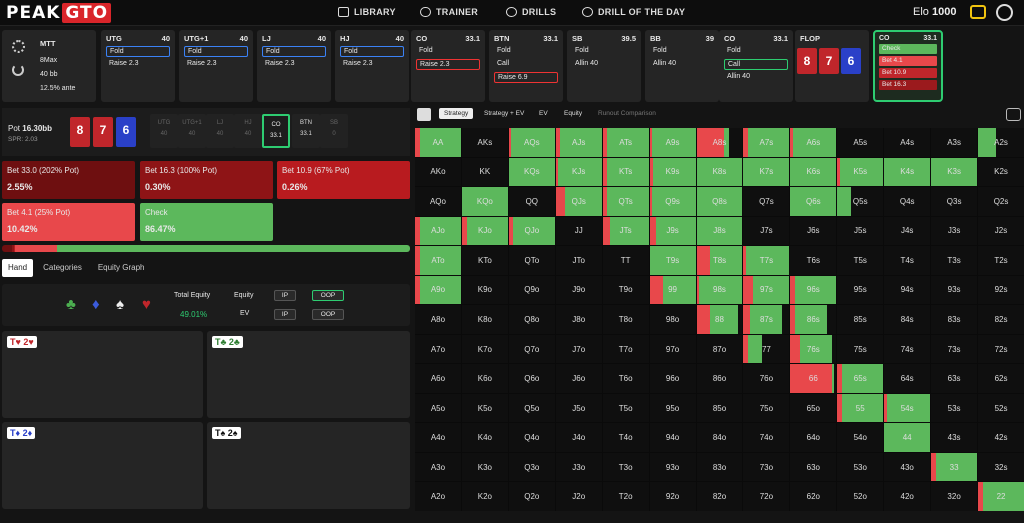 The width and height of the screenshot is (1024, 523). I want to click on equity-ip-button: IP, so click(285, 295).